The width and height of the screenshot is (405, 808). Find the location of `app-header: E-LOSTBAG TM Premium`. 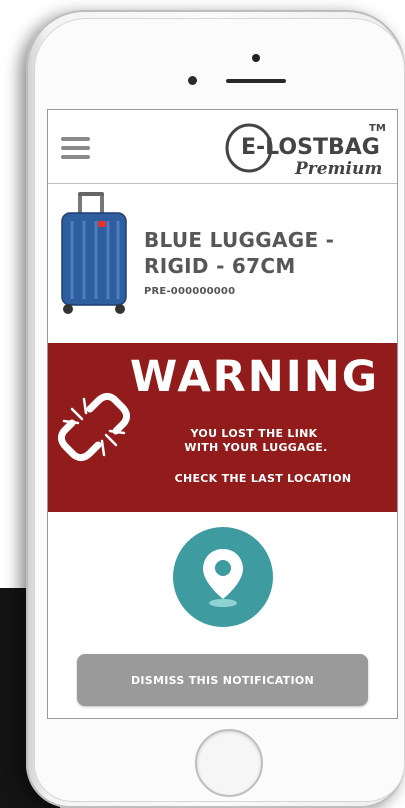

app-header: E-LOSTBAG TM Premium is located at coordinates (222, 147).